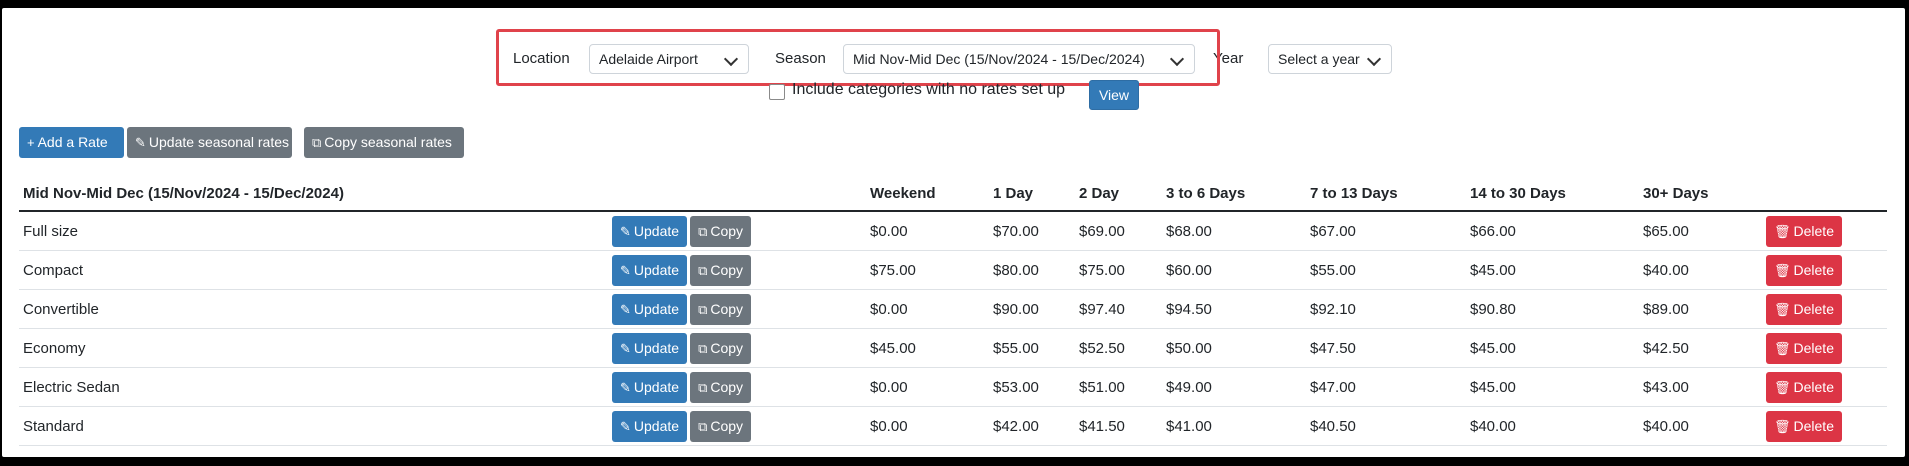 This screenshot has width=1909, height=466. I want to click on column-header: 7 to 13 Days, so click(1386, 194).